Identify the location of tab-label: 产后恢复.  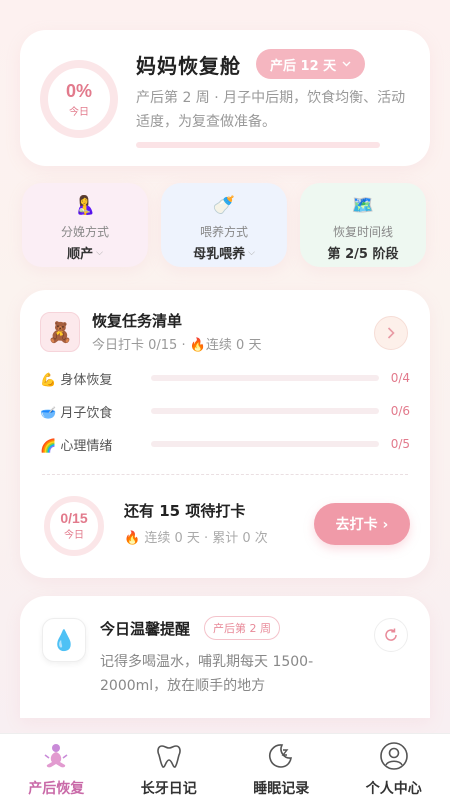
(56, 789).